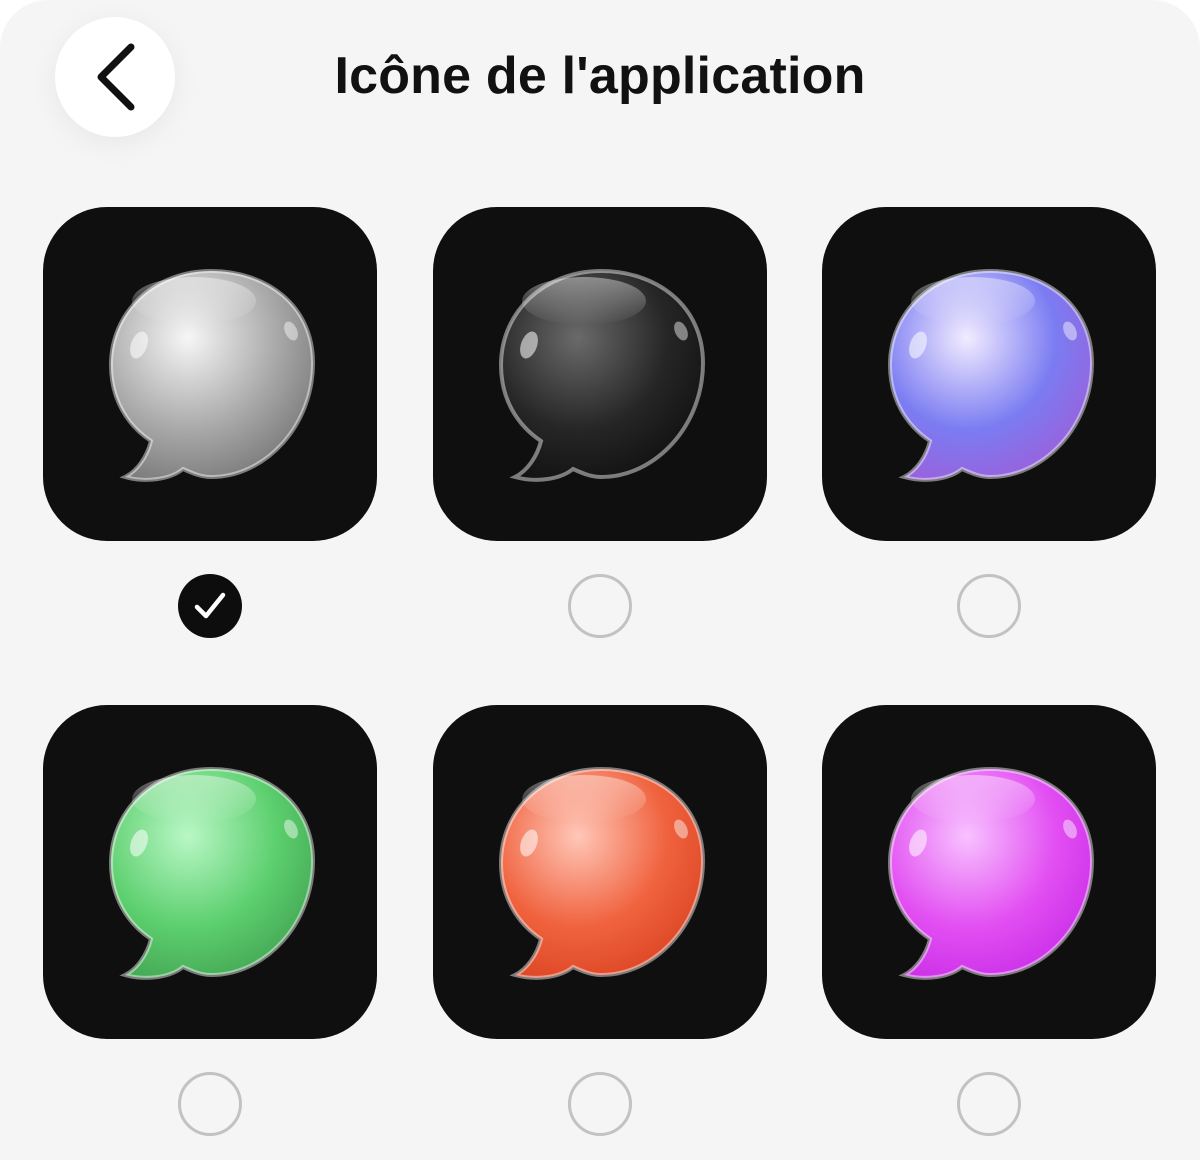 The width and height of the screenshot is (1200, 1160). I want to click on icon-preview-black, so click(600, 374).